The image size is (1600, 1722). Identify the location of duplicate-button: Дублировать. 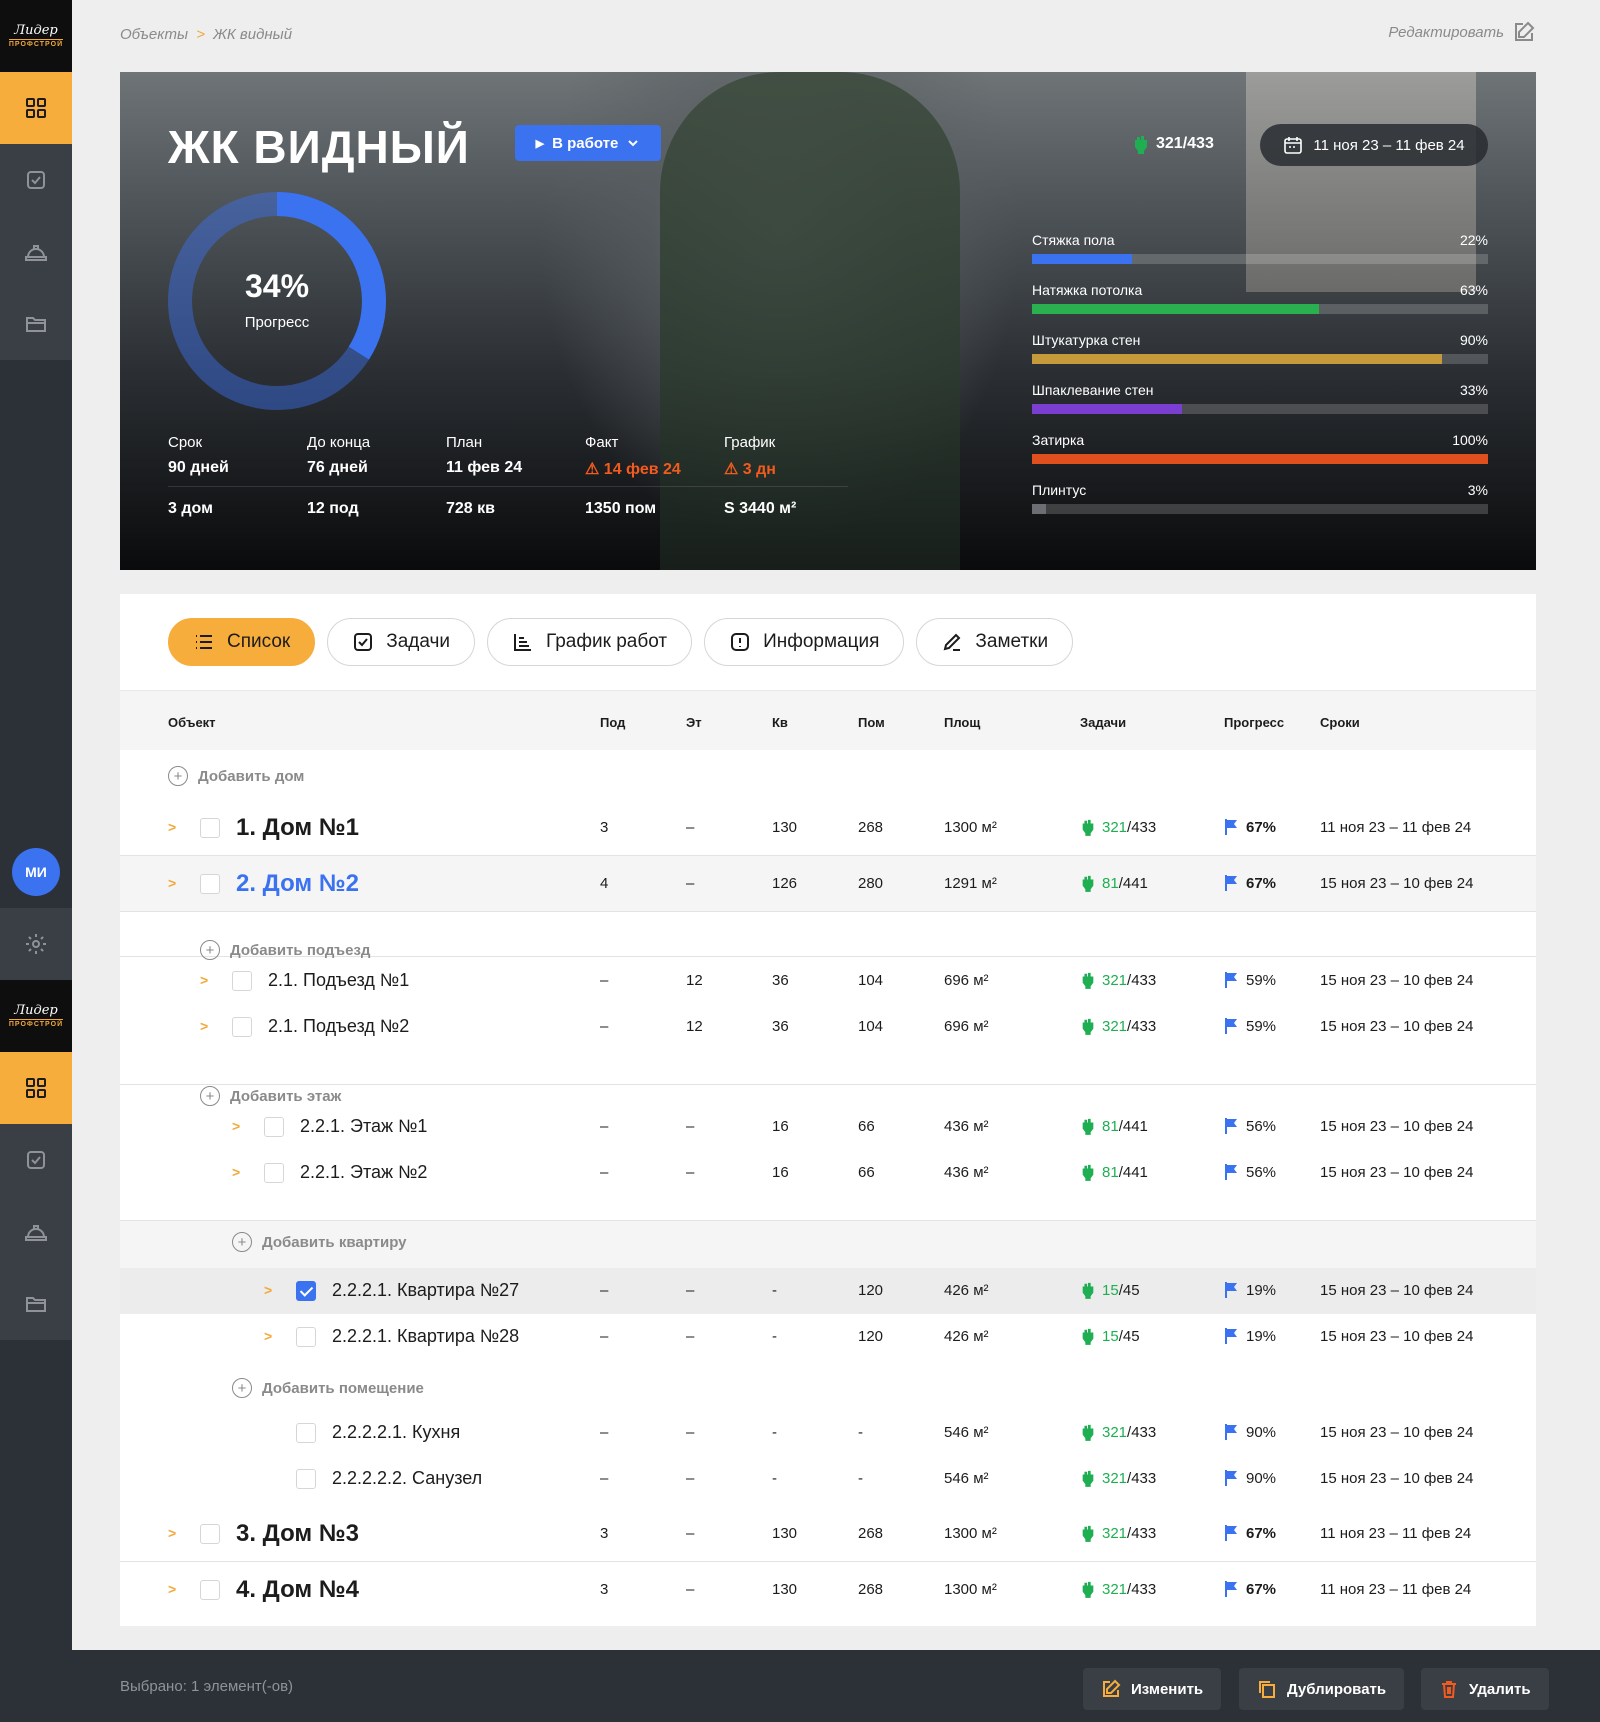
(1322, 1689).